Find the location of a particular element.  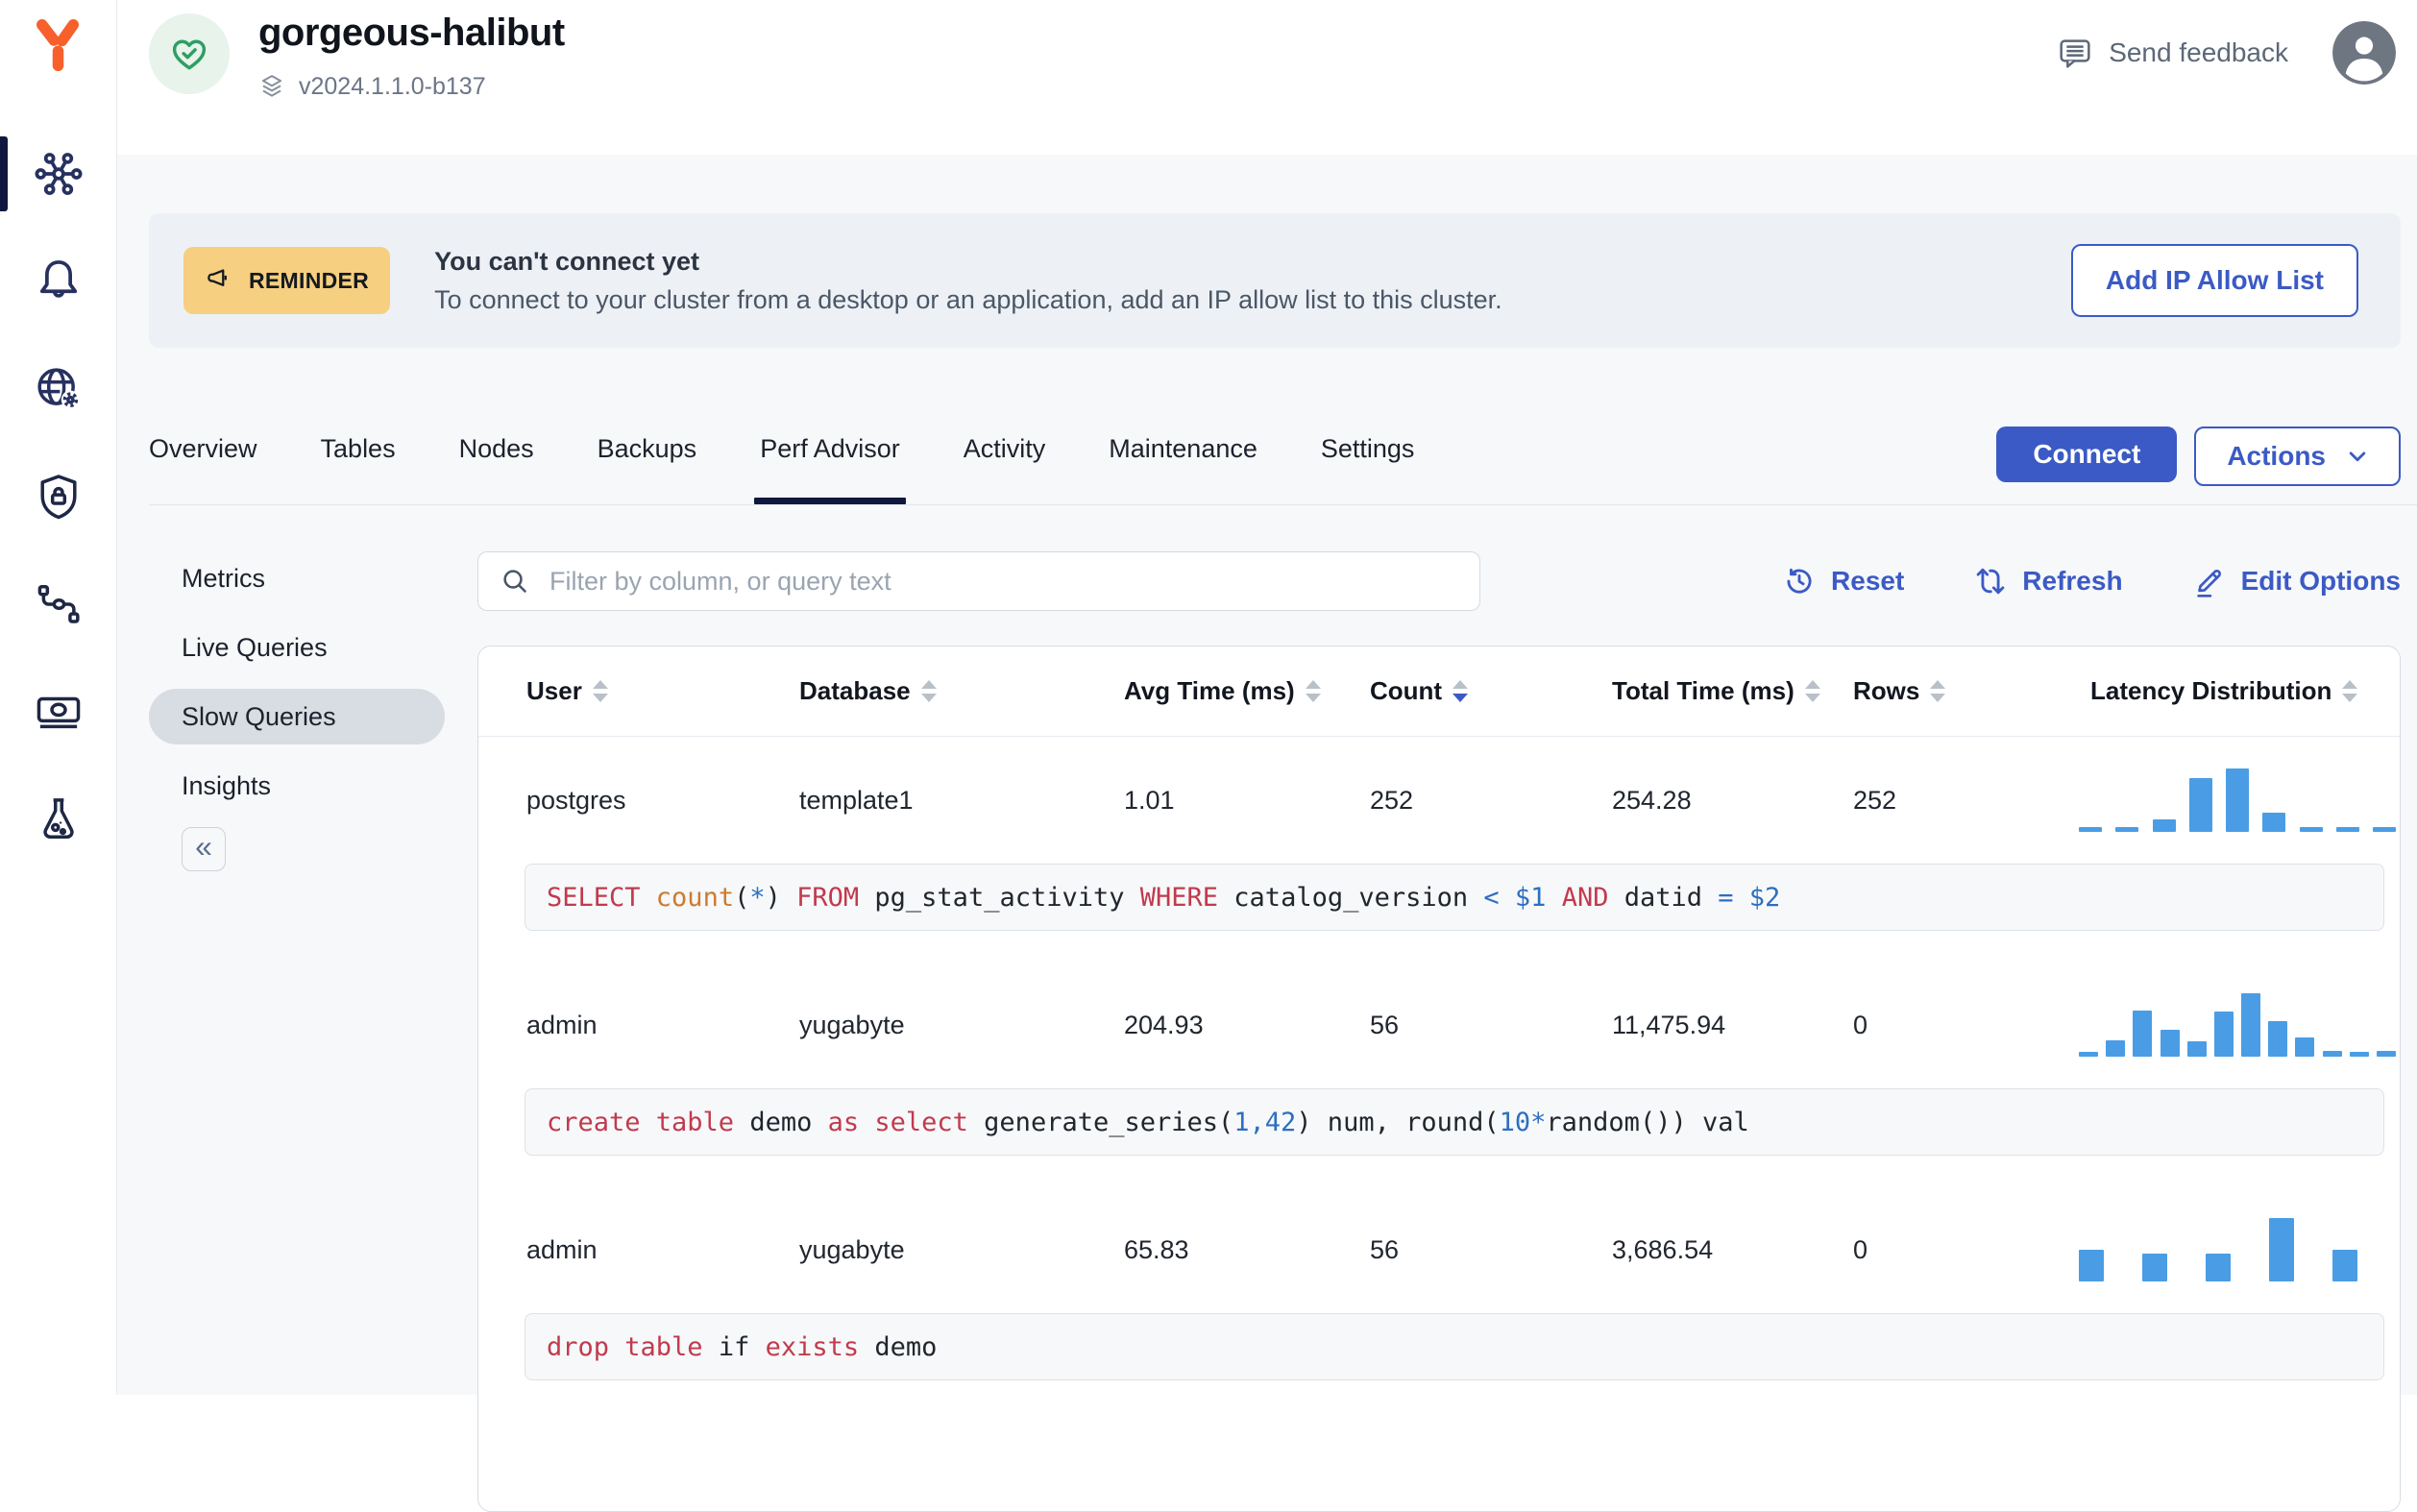

sql-token: < is located at coordinates (1499, 897).